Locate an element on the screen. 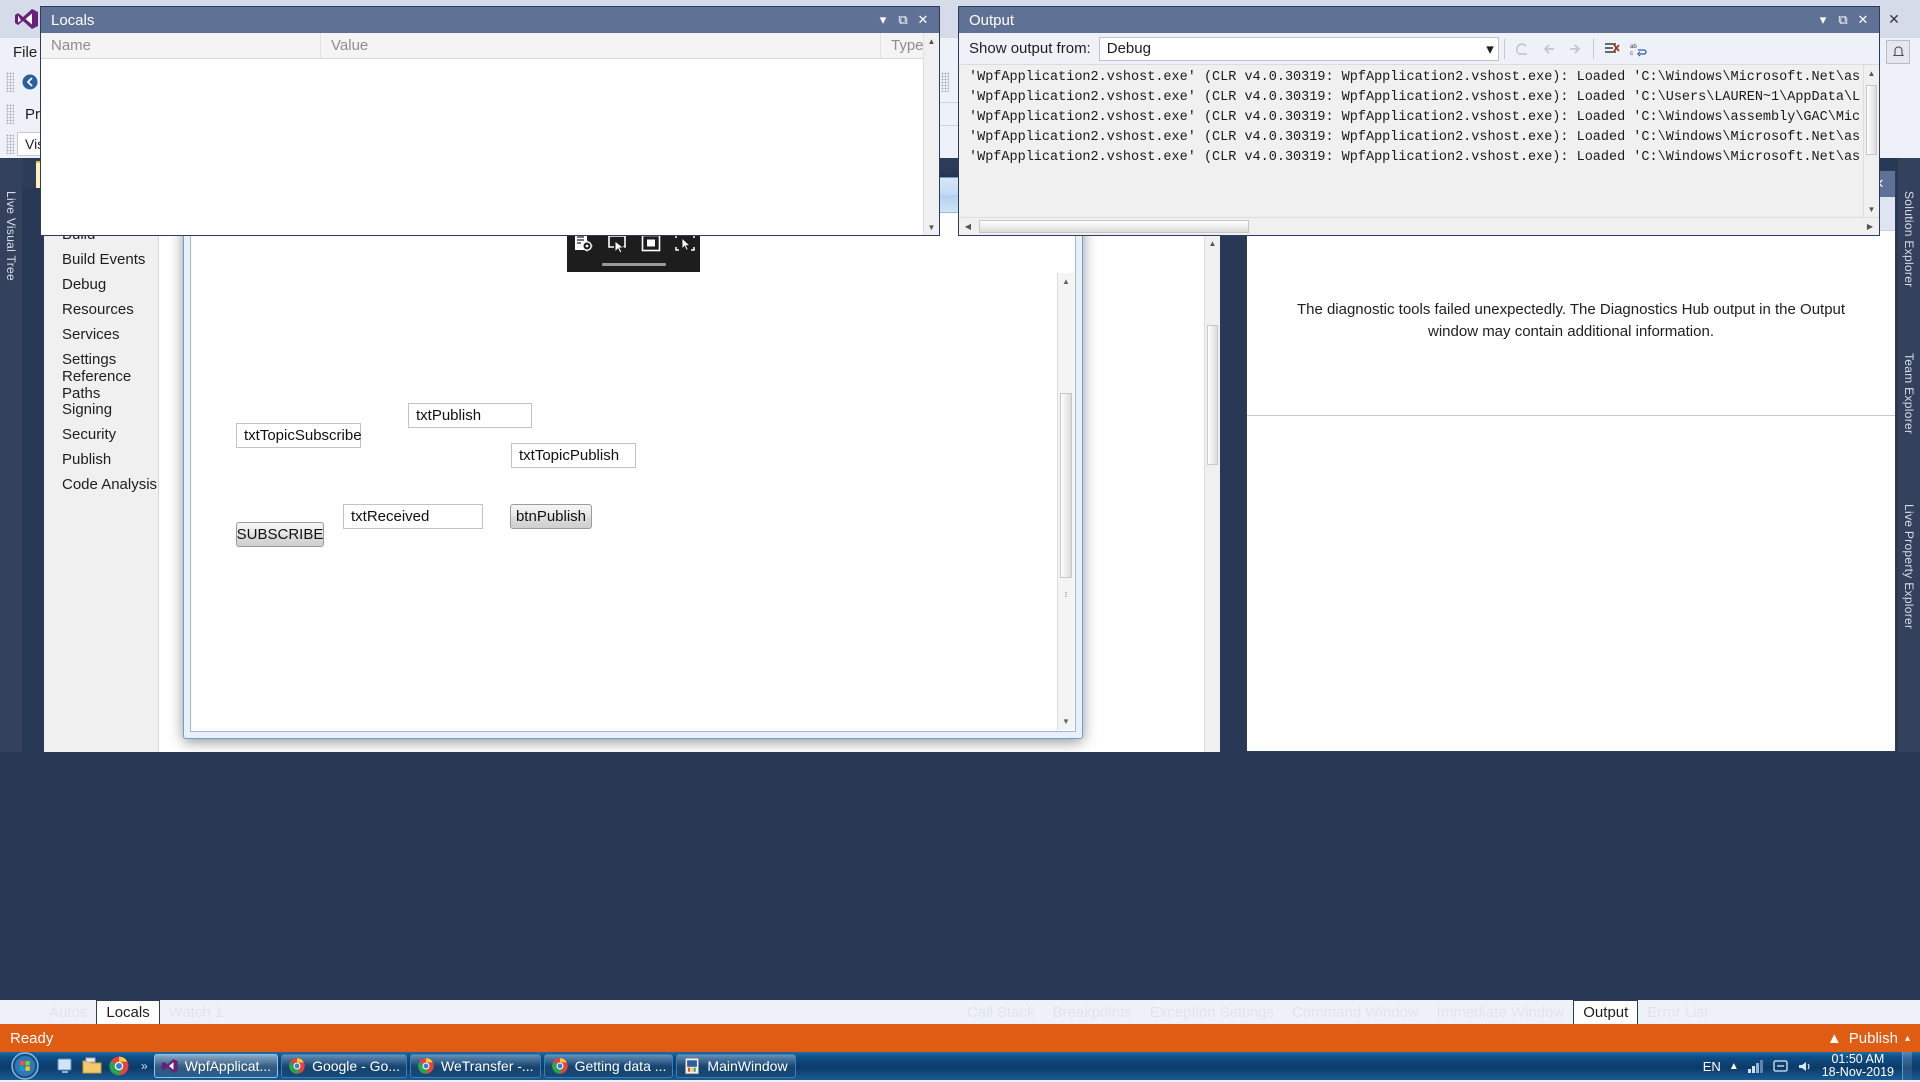 This screenshot has width=1920, height=1082. locals-scrollbar: ▲ ▼ is located at coordinates (931, 134).